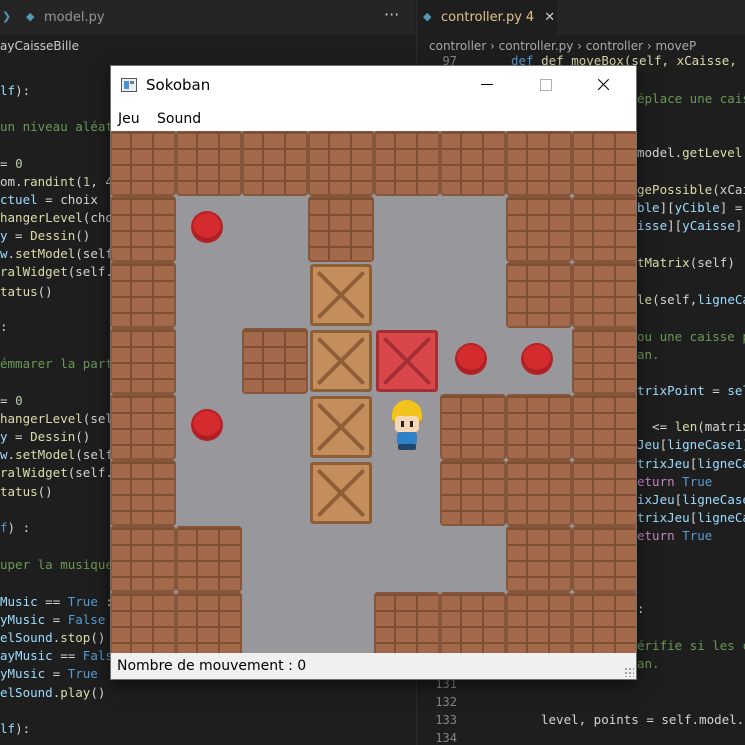  I want to click on move-count-value: 0, so click(302, 666).